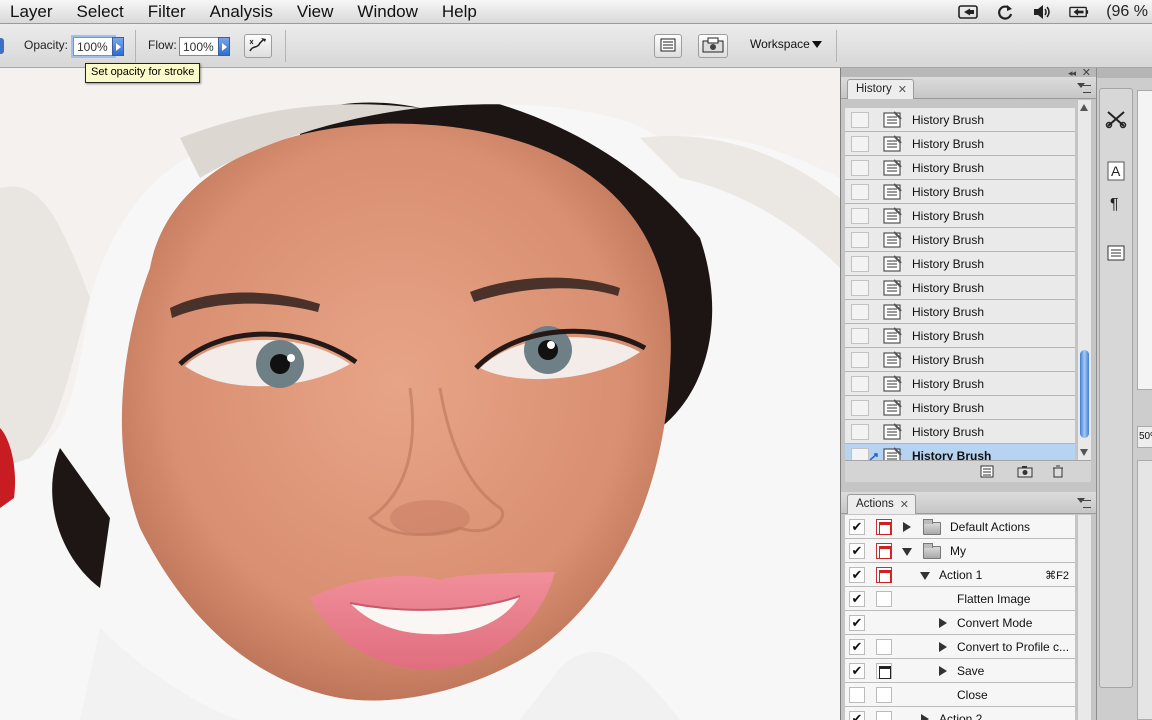 The height and width of the screenshot is (720, 1152). What do you see at coordinates (1079, 12) in the screenshot?
I see `battery-icon` at bounding box center [1079, 12].